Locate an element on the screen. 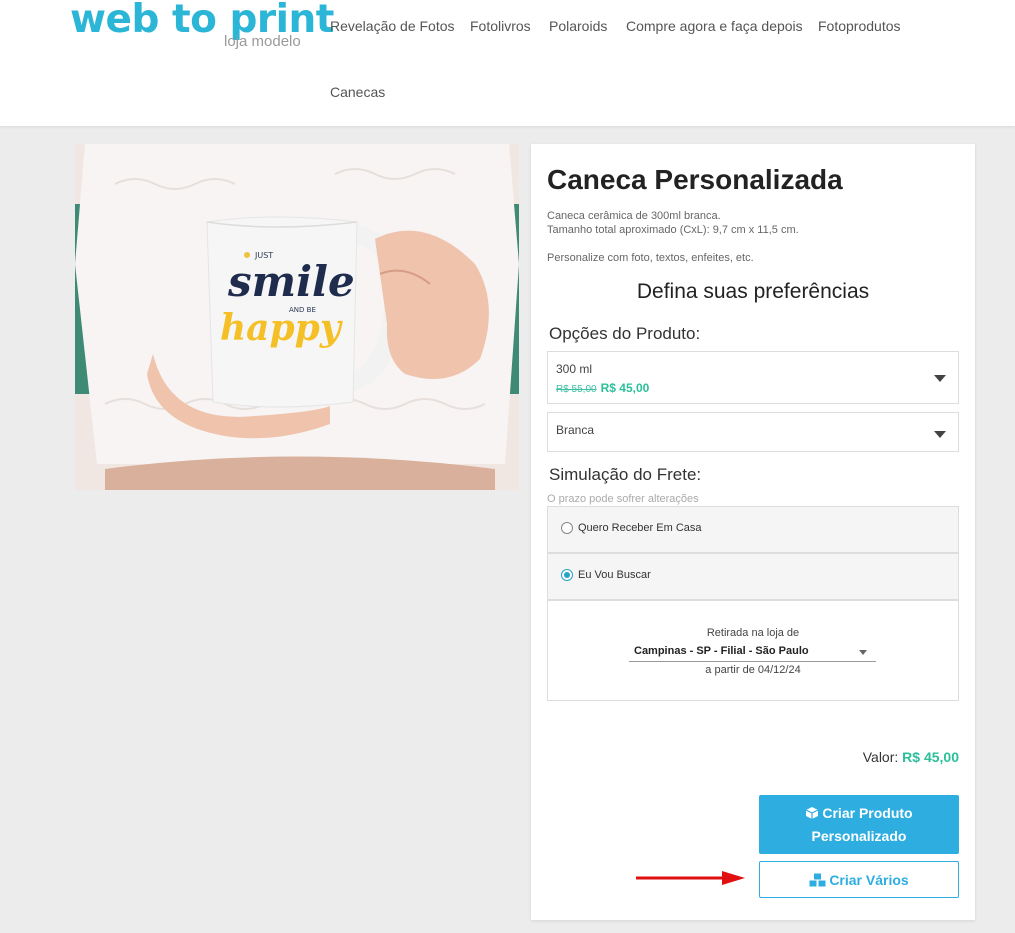 The height and width of the screenshot is (933, 1015). nav-compre-agora: Compre agora e faça depois is located at coordinates (714, 26).